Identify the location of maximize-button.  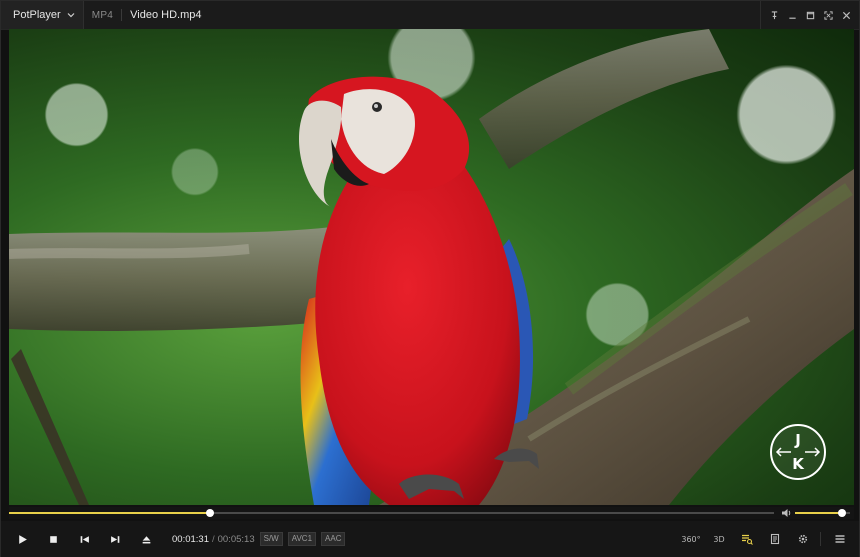
(810, 15).